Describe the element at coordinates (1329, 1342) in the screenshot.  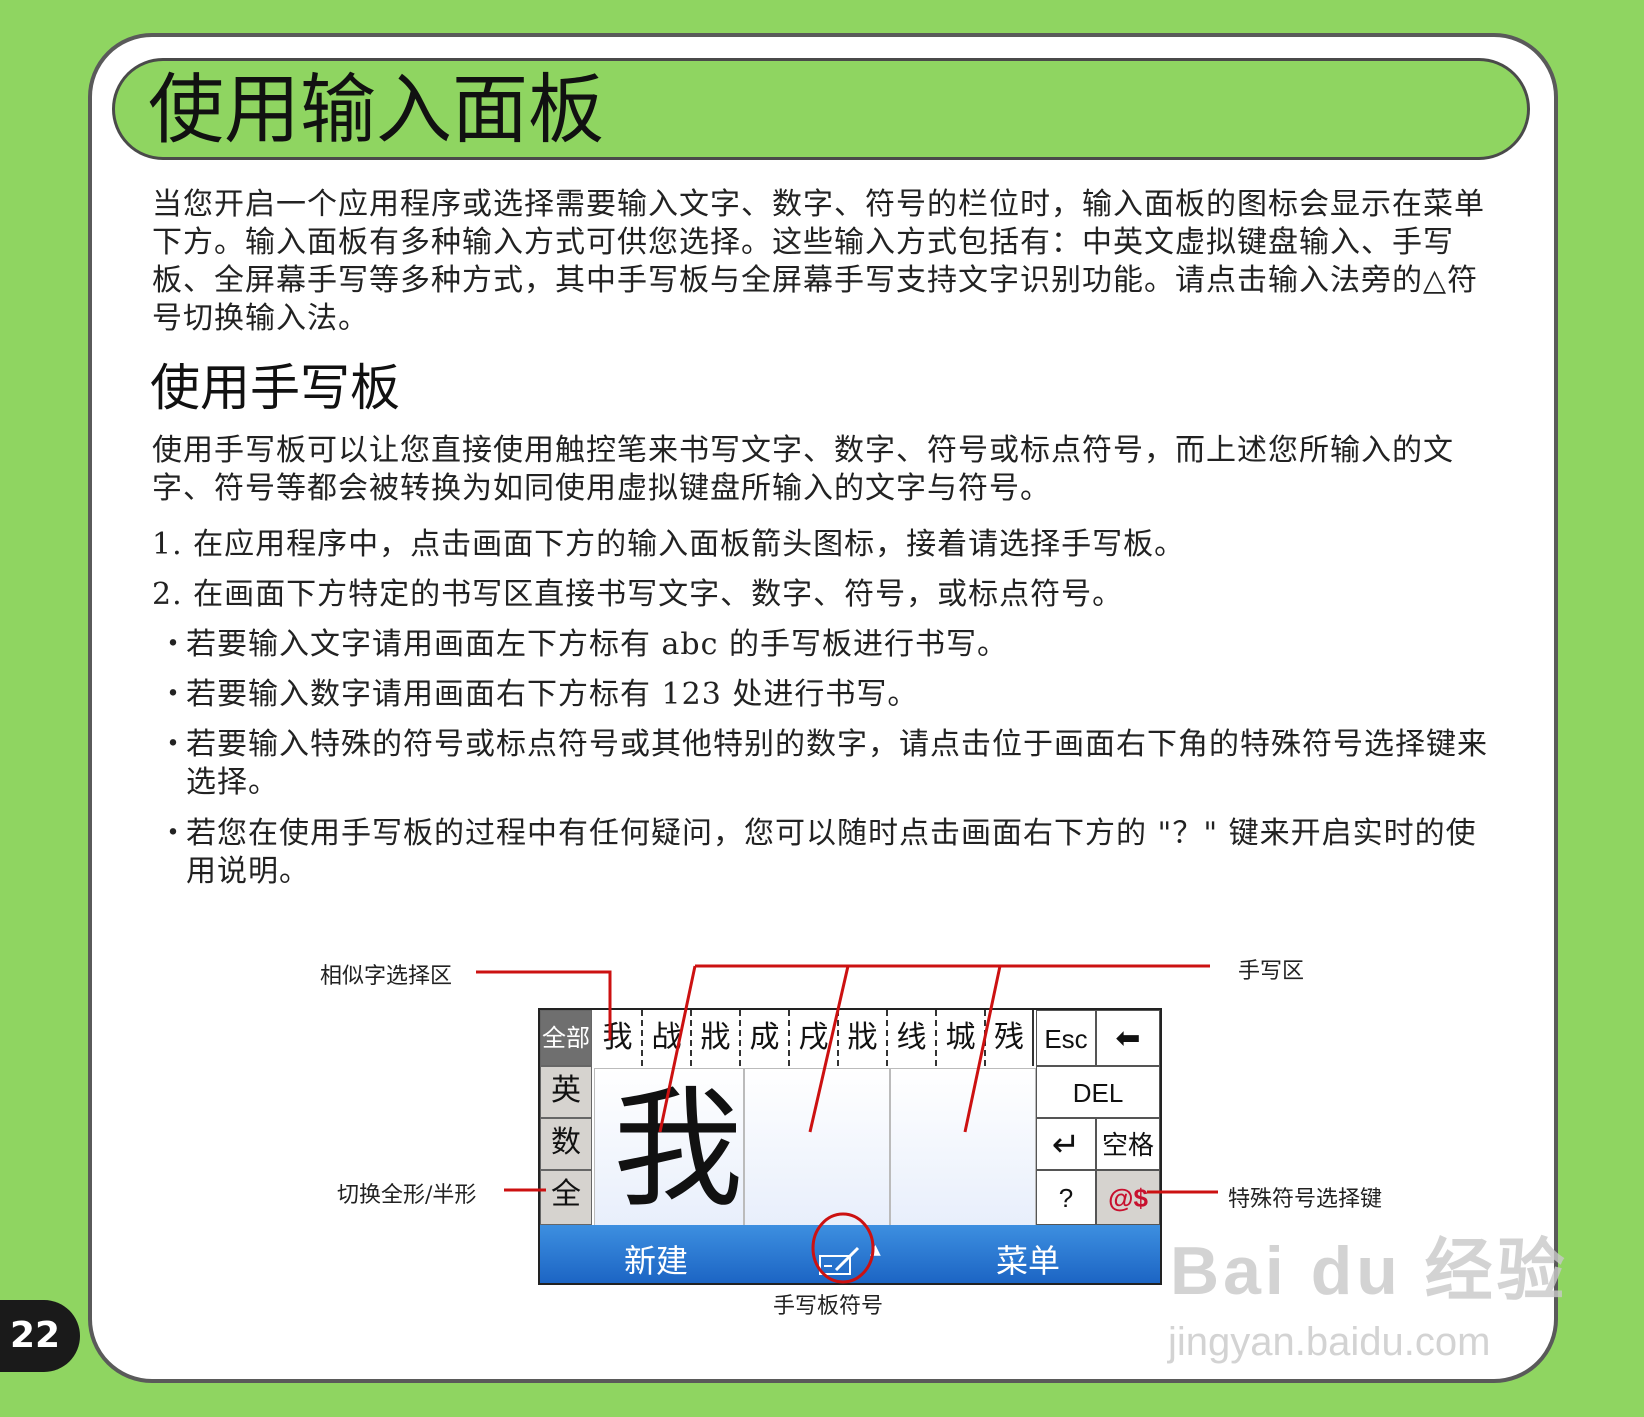
I see `watermark-url: jingyan.baidu.com` at that location.